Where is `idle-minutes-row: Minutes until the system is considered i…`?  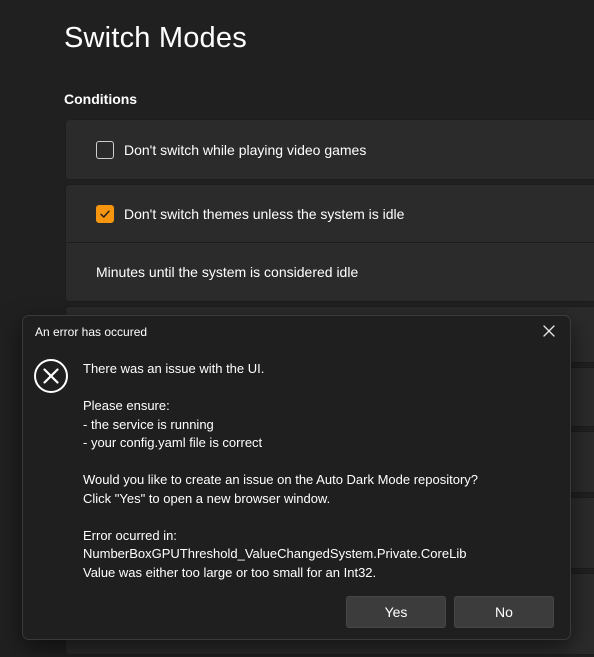 idle-minutes-row: Minutes until the system is considered i… is located at coordinates (330, 272).